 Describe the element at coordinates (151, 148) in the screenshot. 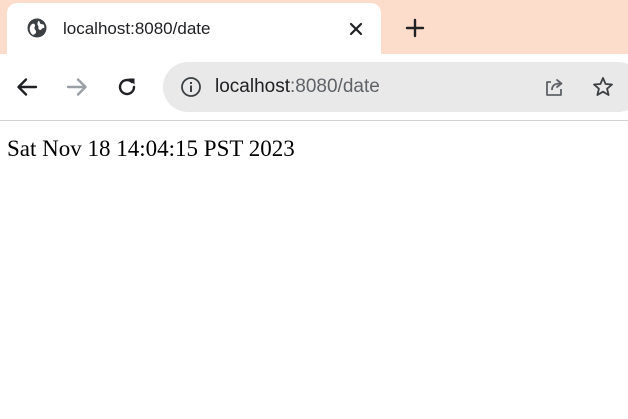

I see `date-output: Sat Nov 18 14:04:15 PST 2023` at that location.